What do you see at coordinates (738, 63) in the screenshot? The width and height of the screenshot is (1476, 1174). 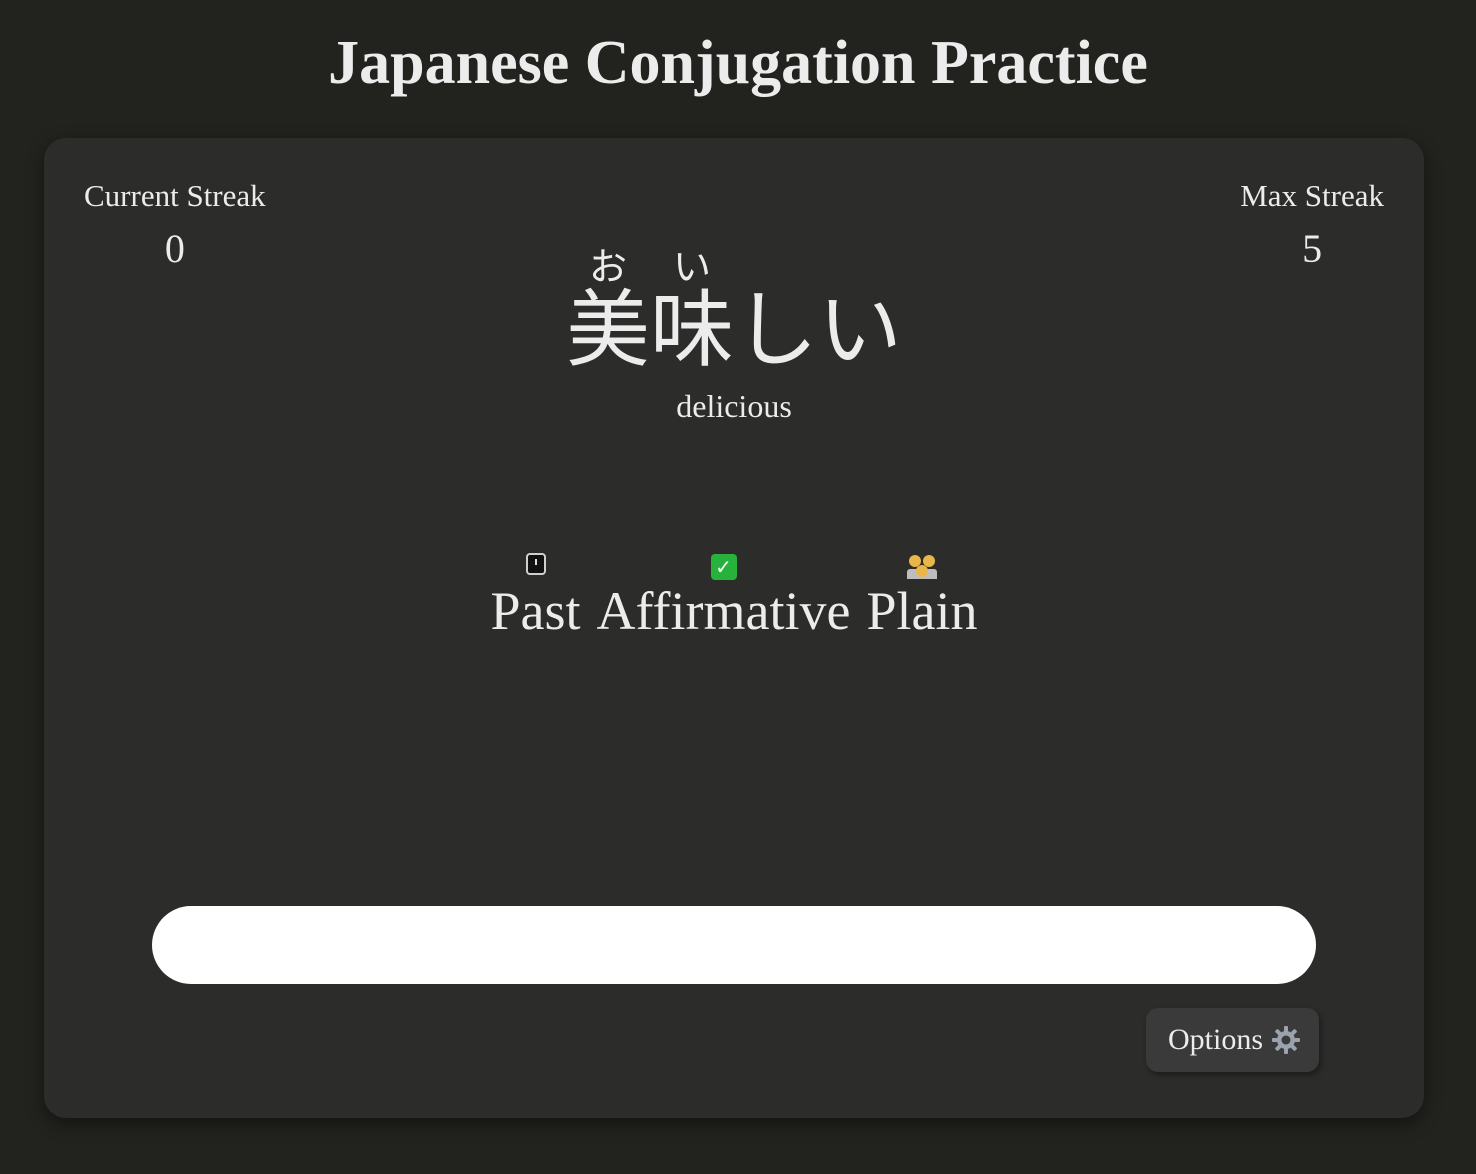 I see `page-title: Japanese Conjugation Practice` at bounding box center [738, 63].